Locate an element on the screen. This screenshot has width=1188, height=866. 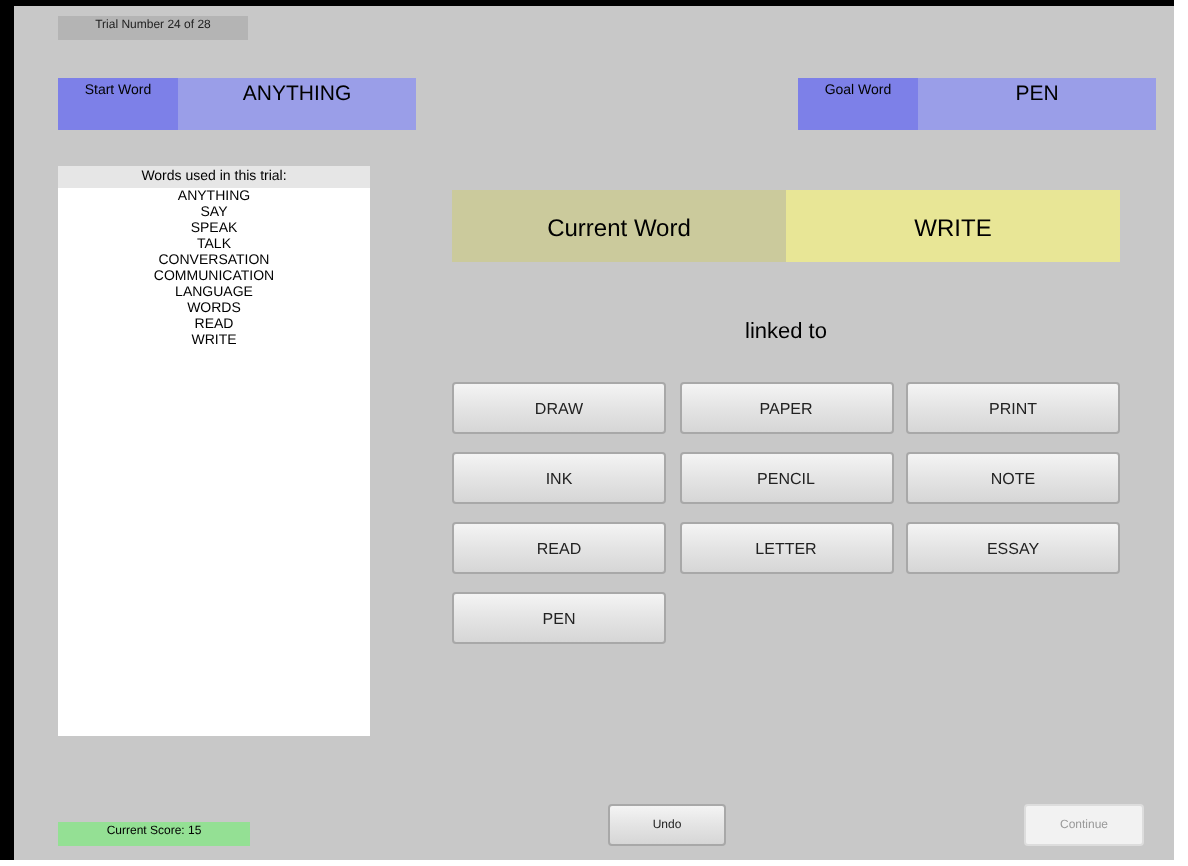
word-choice-button: NOTE is located at coordinates (1013, 478).